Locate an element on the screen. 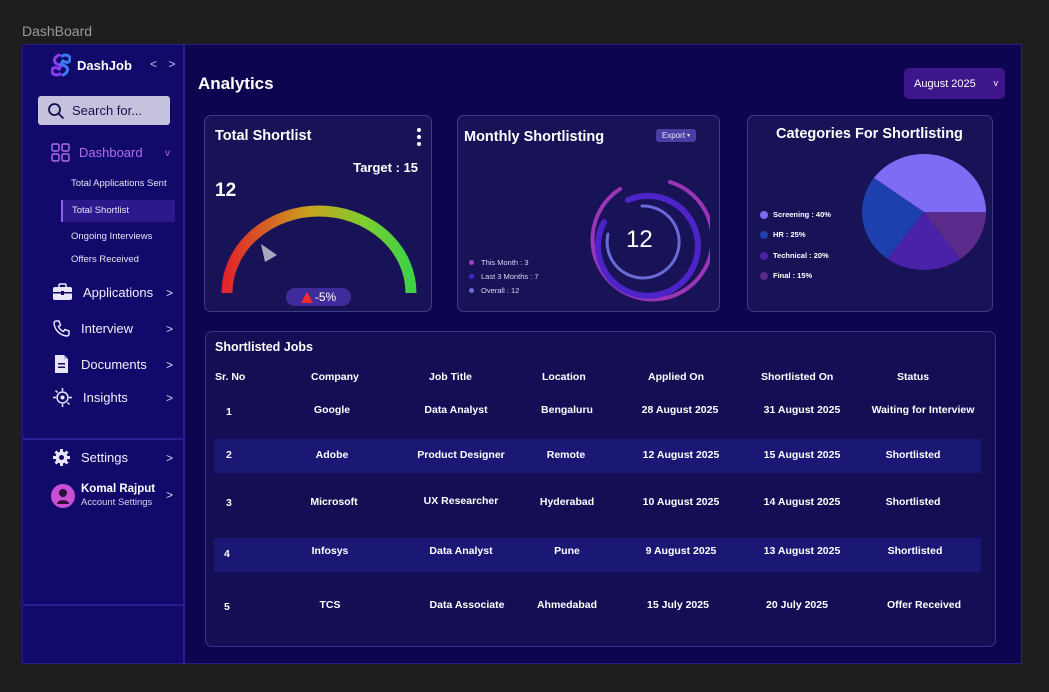 This screenshot has height=692, width=1049. profile-subtitle: Account Settings is located at coordinates (117, 502).